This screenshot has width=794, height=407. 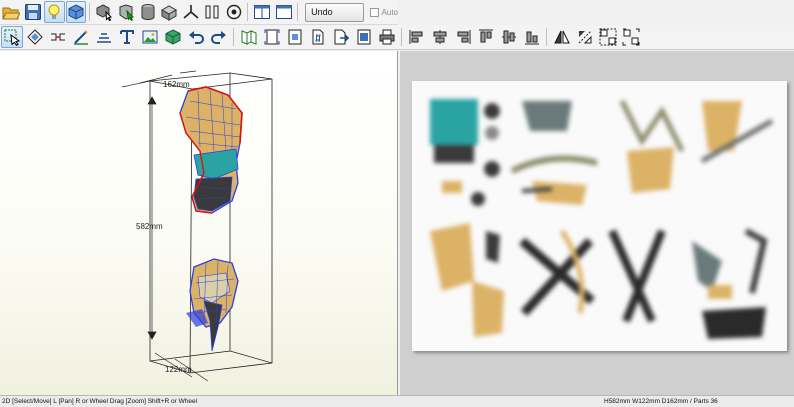 What do you see at coordinates (364, 37) in the screenshot?
I see `page-setup-icon` at bounding box center [364, 37].